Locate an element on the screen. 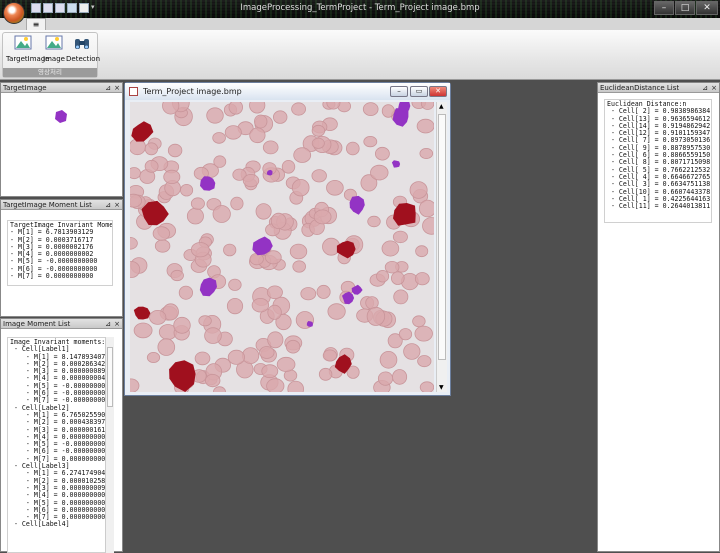 The image size is (720, 553). tab-home: ≡ is located at coordinates (36, 24).